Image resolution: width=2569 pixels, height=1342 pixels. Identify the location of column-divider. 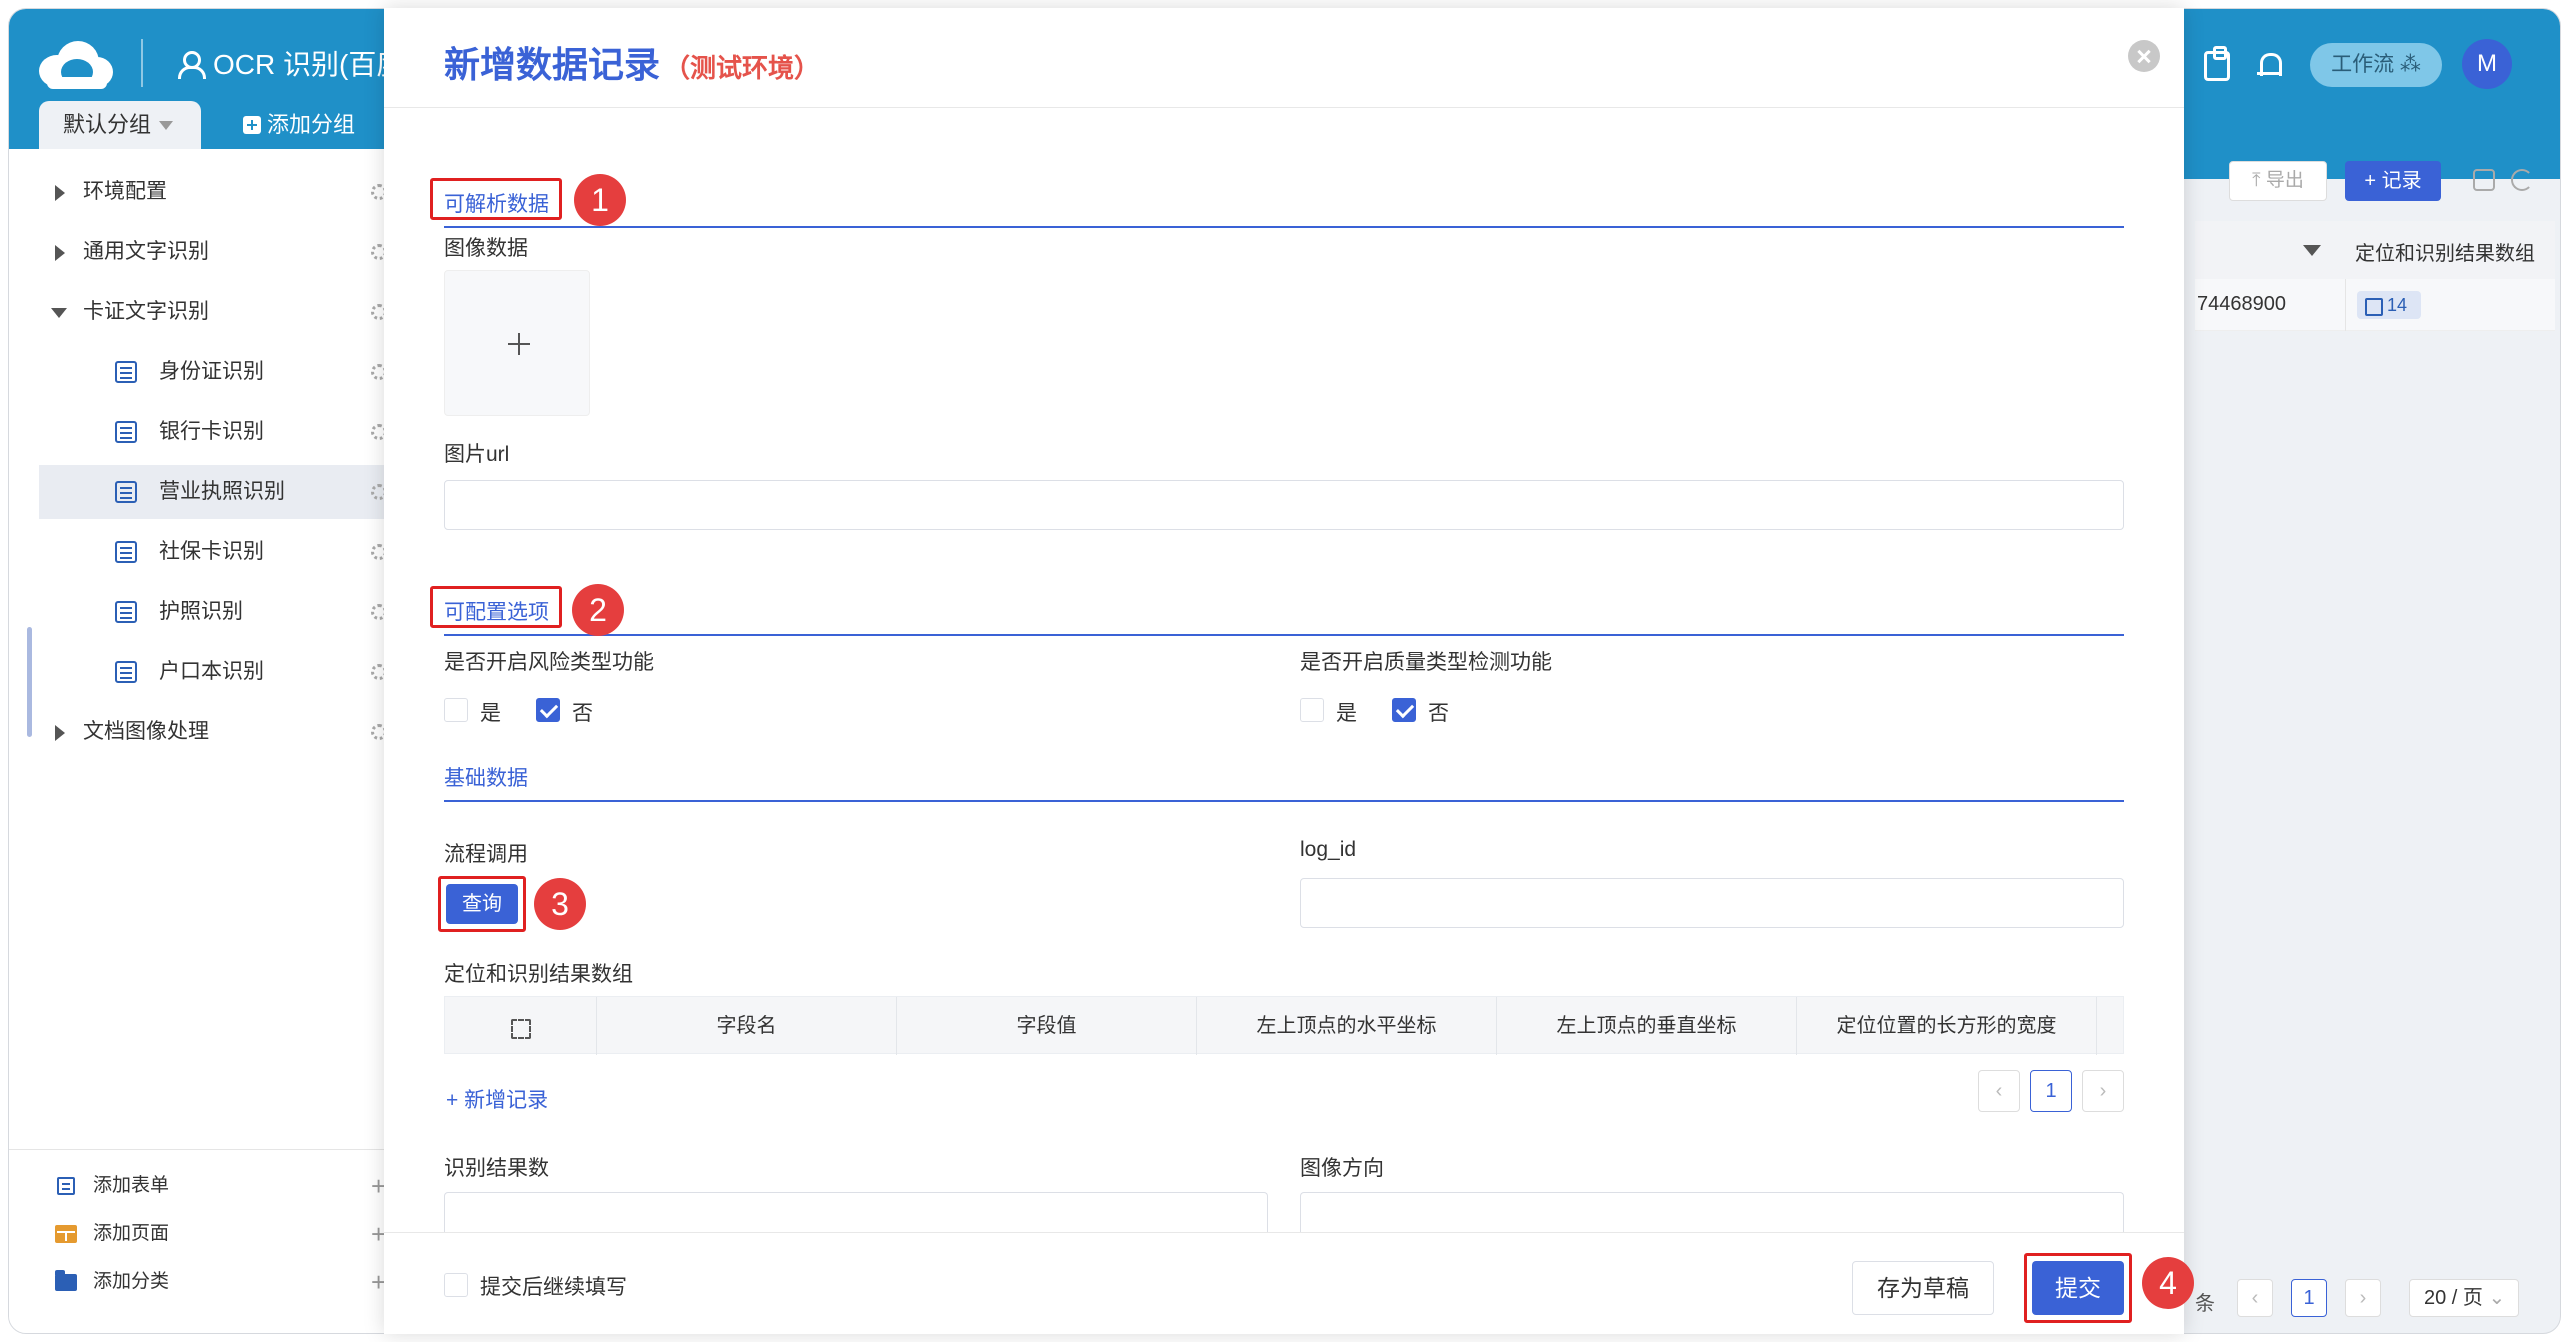
(2345, 305).